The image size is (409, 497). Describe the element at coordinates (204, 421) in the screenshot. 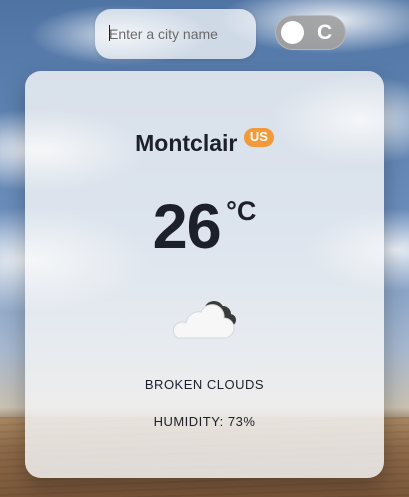

I see `humidity-info: HUMIDITY: 73%` at that location.